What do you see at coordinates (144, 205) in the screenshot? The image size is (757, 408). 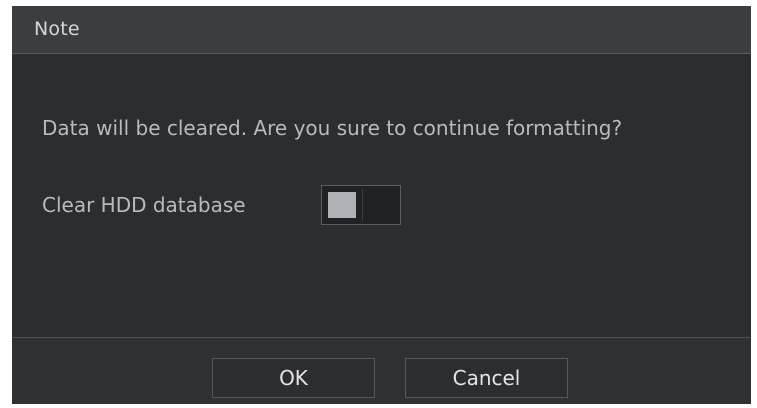 I see `clear-hdd-database-label: Clear HDD database` at bounding box center [144, 205].